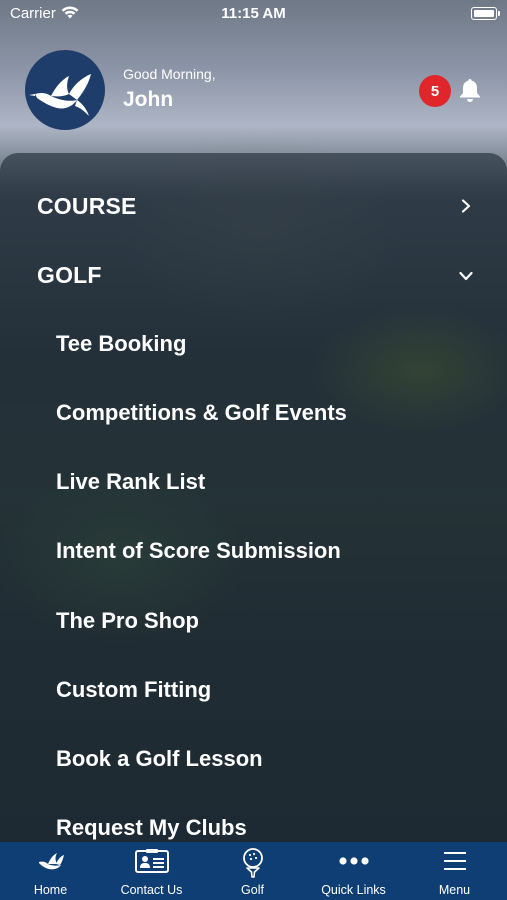 This screenshot has width=507, height=900. What do you see at coordinates (169, 74) in the screenshot?
I see `greeting-text: Good Morning,` at bounding box center [169, 74].